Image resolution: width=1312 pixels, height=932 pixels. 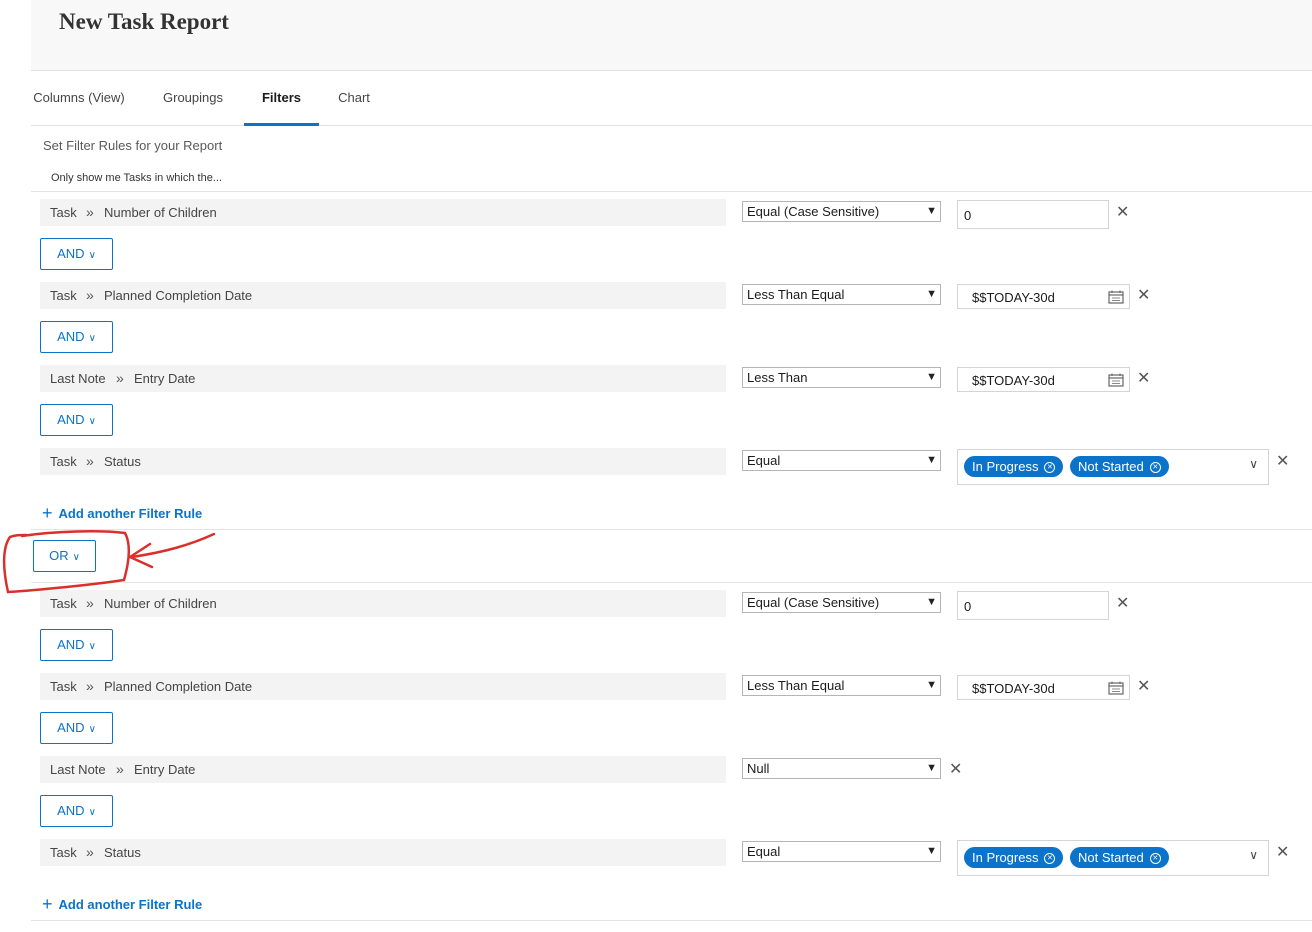 What do you see at coordinates (160, 212) in the screenshot?
I see `field-attribute: Number of Children` at bounding box center [160, 212].